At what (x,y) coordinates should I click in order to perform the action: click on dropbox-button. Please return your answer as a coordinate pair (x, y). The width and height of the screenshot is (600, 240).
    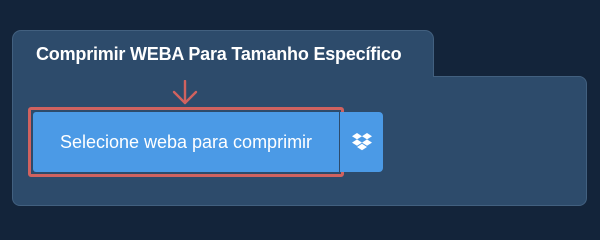
    Looking at the image, I should click on (361, 142).